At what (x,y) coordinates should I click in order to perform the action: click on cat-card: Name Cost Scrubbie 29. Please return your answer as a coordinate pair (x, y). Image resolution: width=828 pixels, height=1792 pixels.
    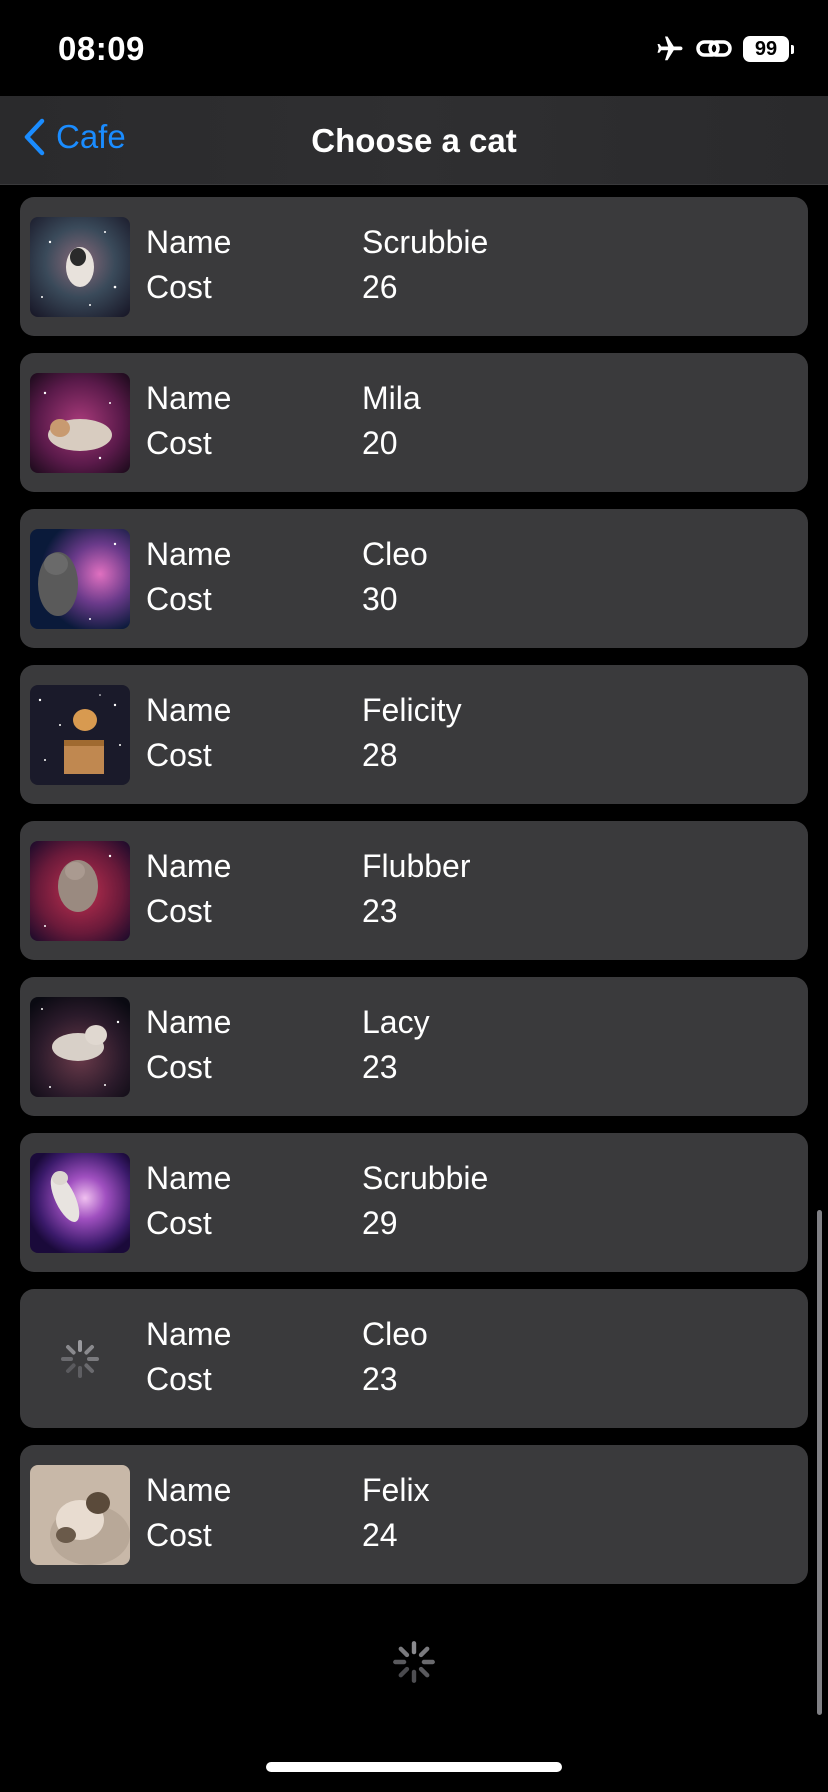
    Looking at the image, I should click on (414, 1202).